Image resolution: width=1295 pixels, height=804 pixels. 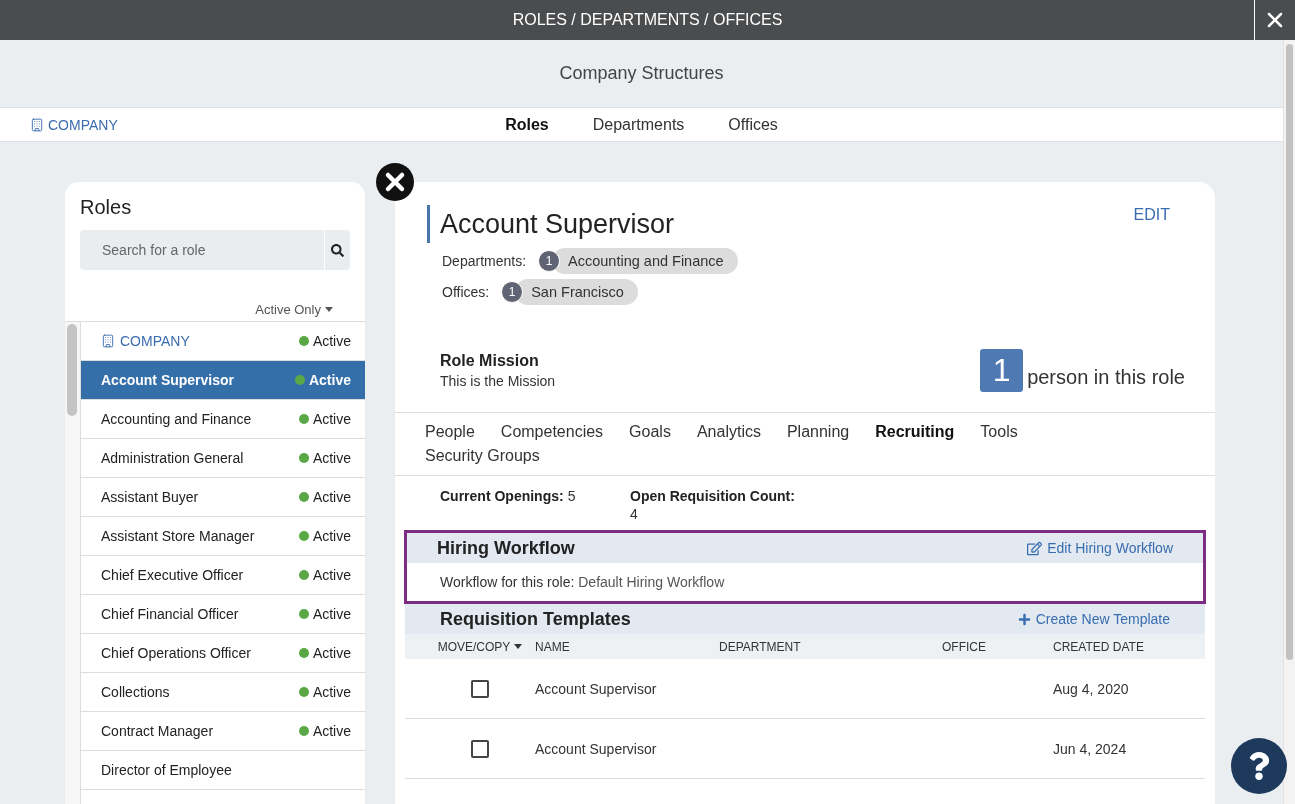 What do you see at coordinates (498, 381) in the screenshot?
I see `mission-text: This is the Mission` at bounding box center [498, 381].